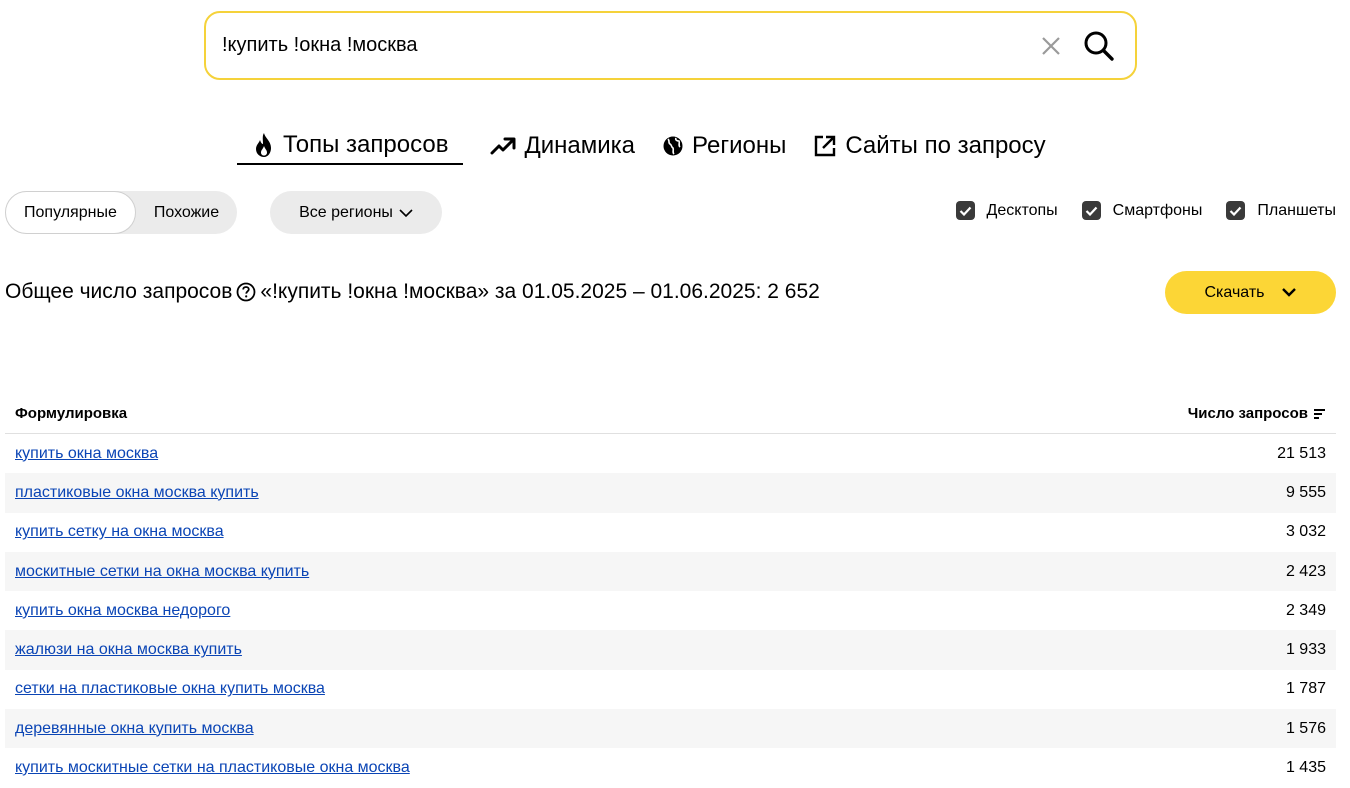 The image size is (1350, 788). Describe the element at coordinates (1305, 768) in the screenshot. I see `query-count: 1 435` at that location.